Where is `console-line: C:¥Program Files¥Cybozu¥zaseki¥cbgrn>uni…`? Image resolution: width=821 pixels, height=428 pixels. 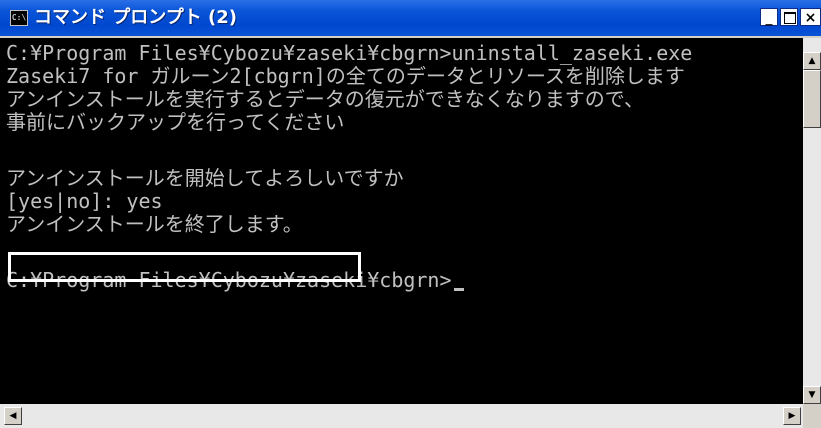
console-line: C:¥Program Files¥Cybozu¥zaseki¥cbgrn>uni… is located at coordinates (349, 53).